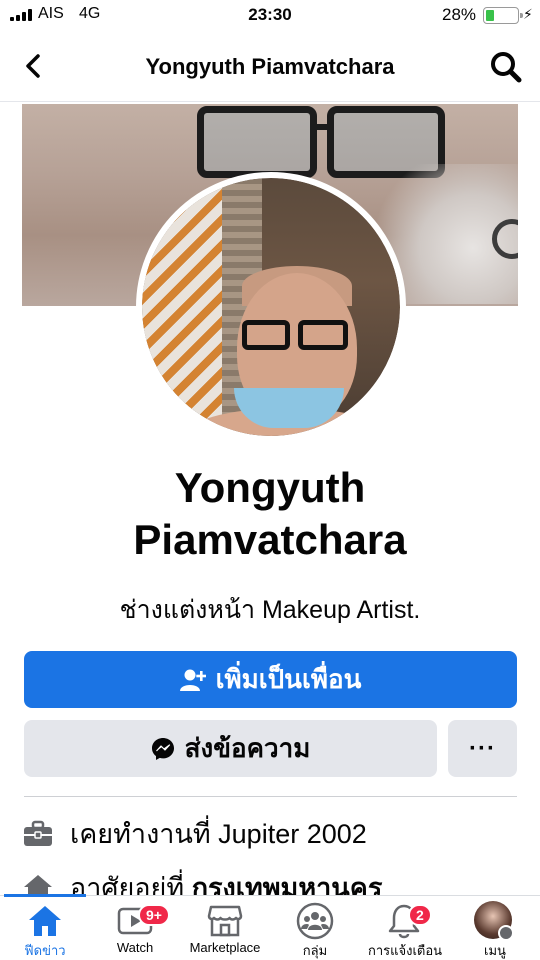 Image resolution: width=540 pixels, height=960 pixels. What do you see at coordinates (154, 915) in the screenshot?
I see `watch-badge: 9+` at bounding box center [154, 915].